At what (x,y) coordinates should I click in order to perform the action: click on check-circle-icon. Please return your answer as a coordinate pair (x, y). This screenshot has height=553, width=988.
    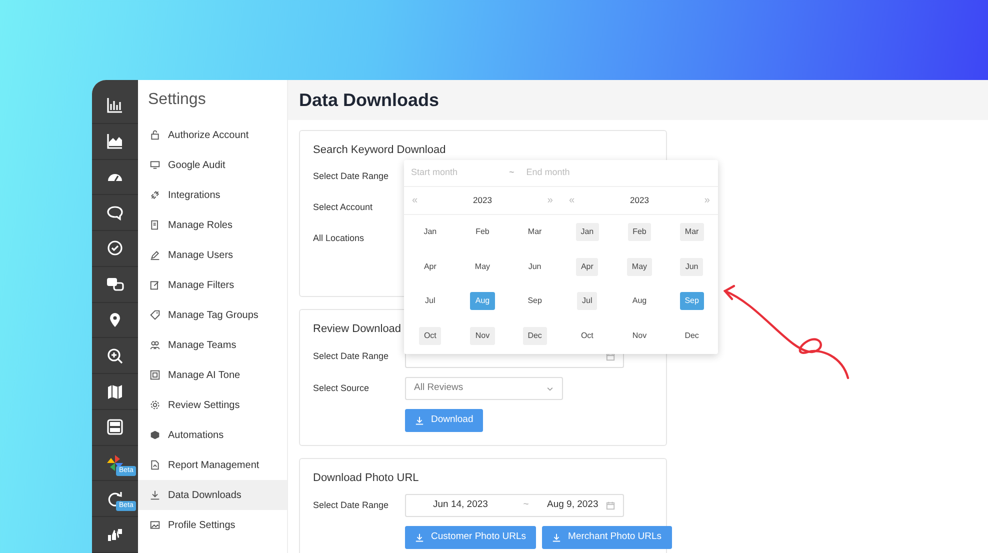
    Looking at the image, I should click on (115, 248).